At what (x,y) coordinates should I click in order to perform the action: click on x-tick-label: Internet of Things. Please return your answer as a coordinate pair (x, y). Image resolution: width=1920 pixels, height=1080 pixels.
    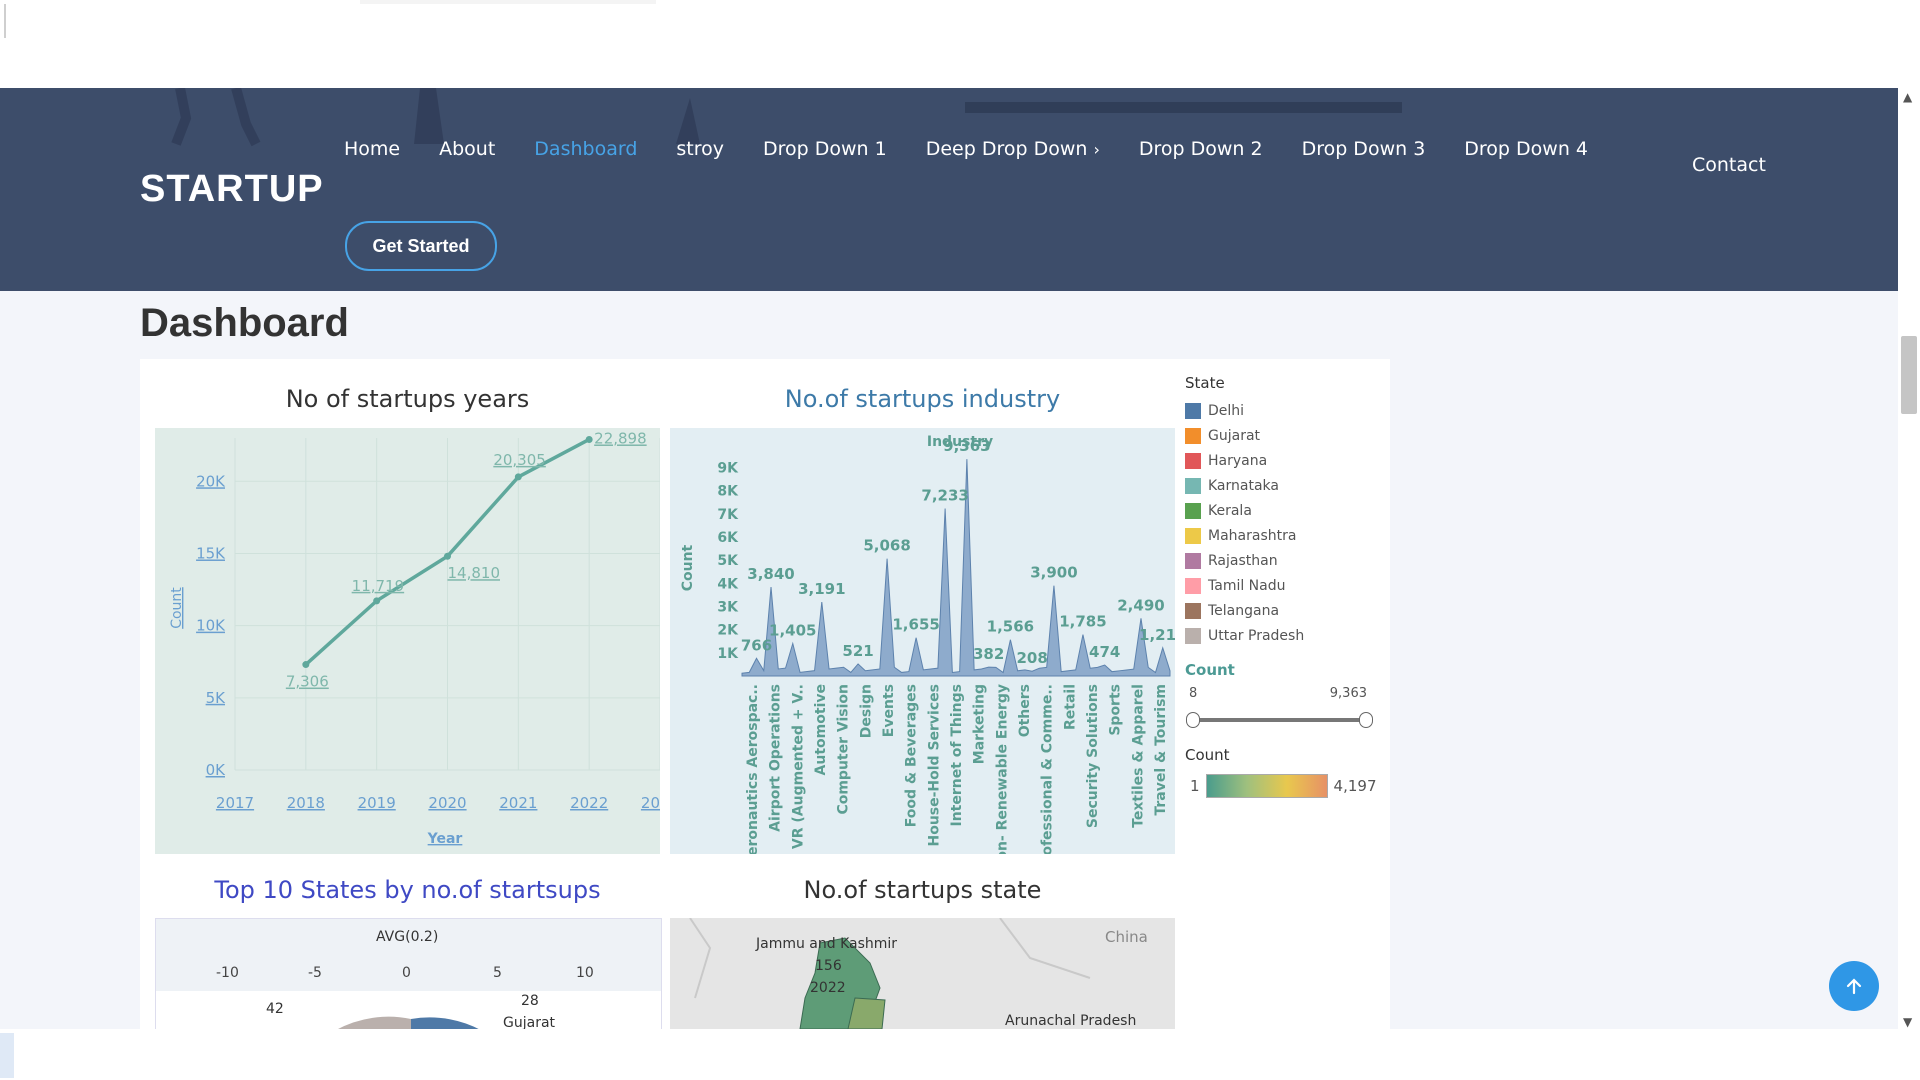
    Looking at the image, I should click on (957, 755).